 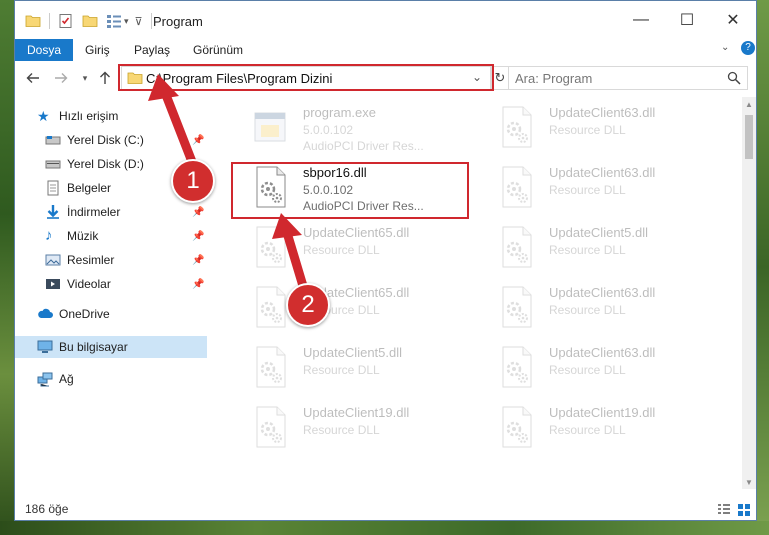 I want to click on scroll-thumb, so click(x=749, y=137).